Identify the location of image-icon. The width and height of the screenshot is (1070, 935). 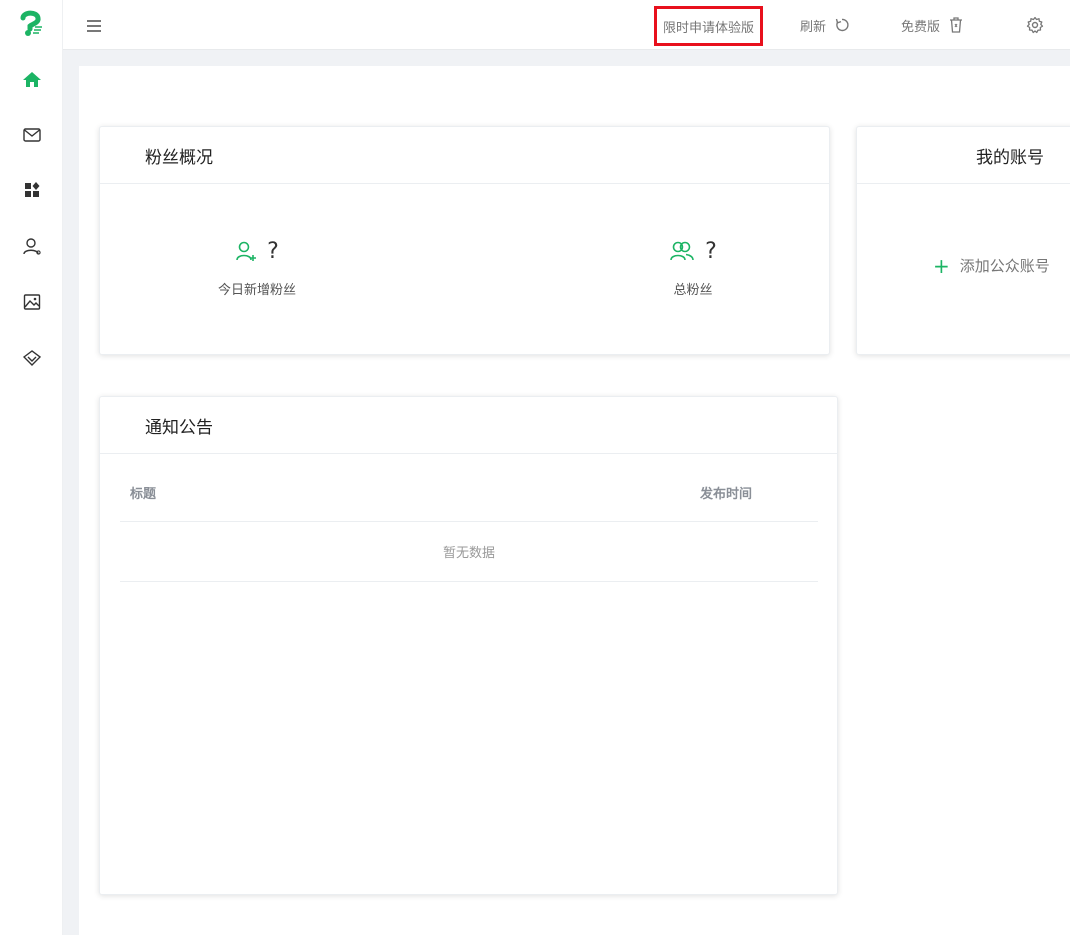
(31, 302).